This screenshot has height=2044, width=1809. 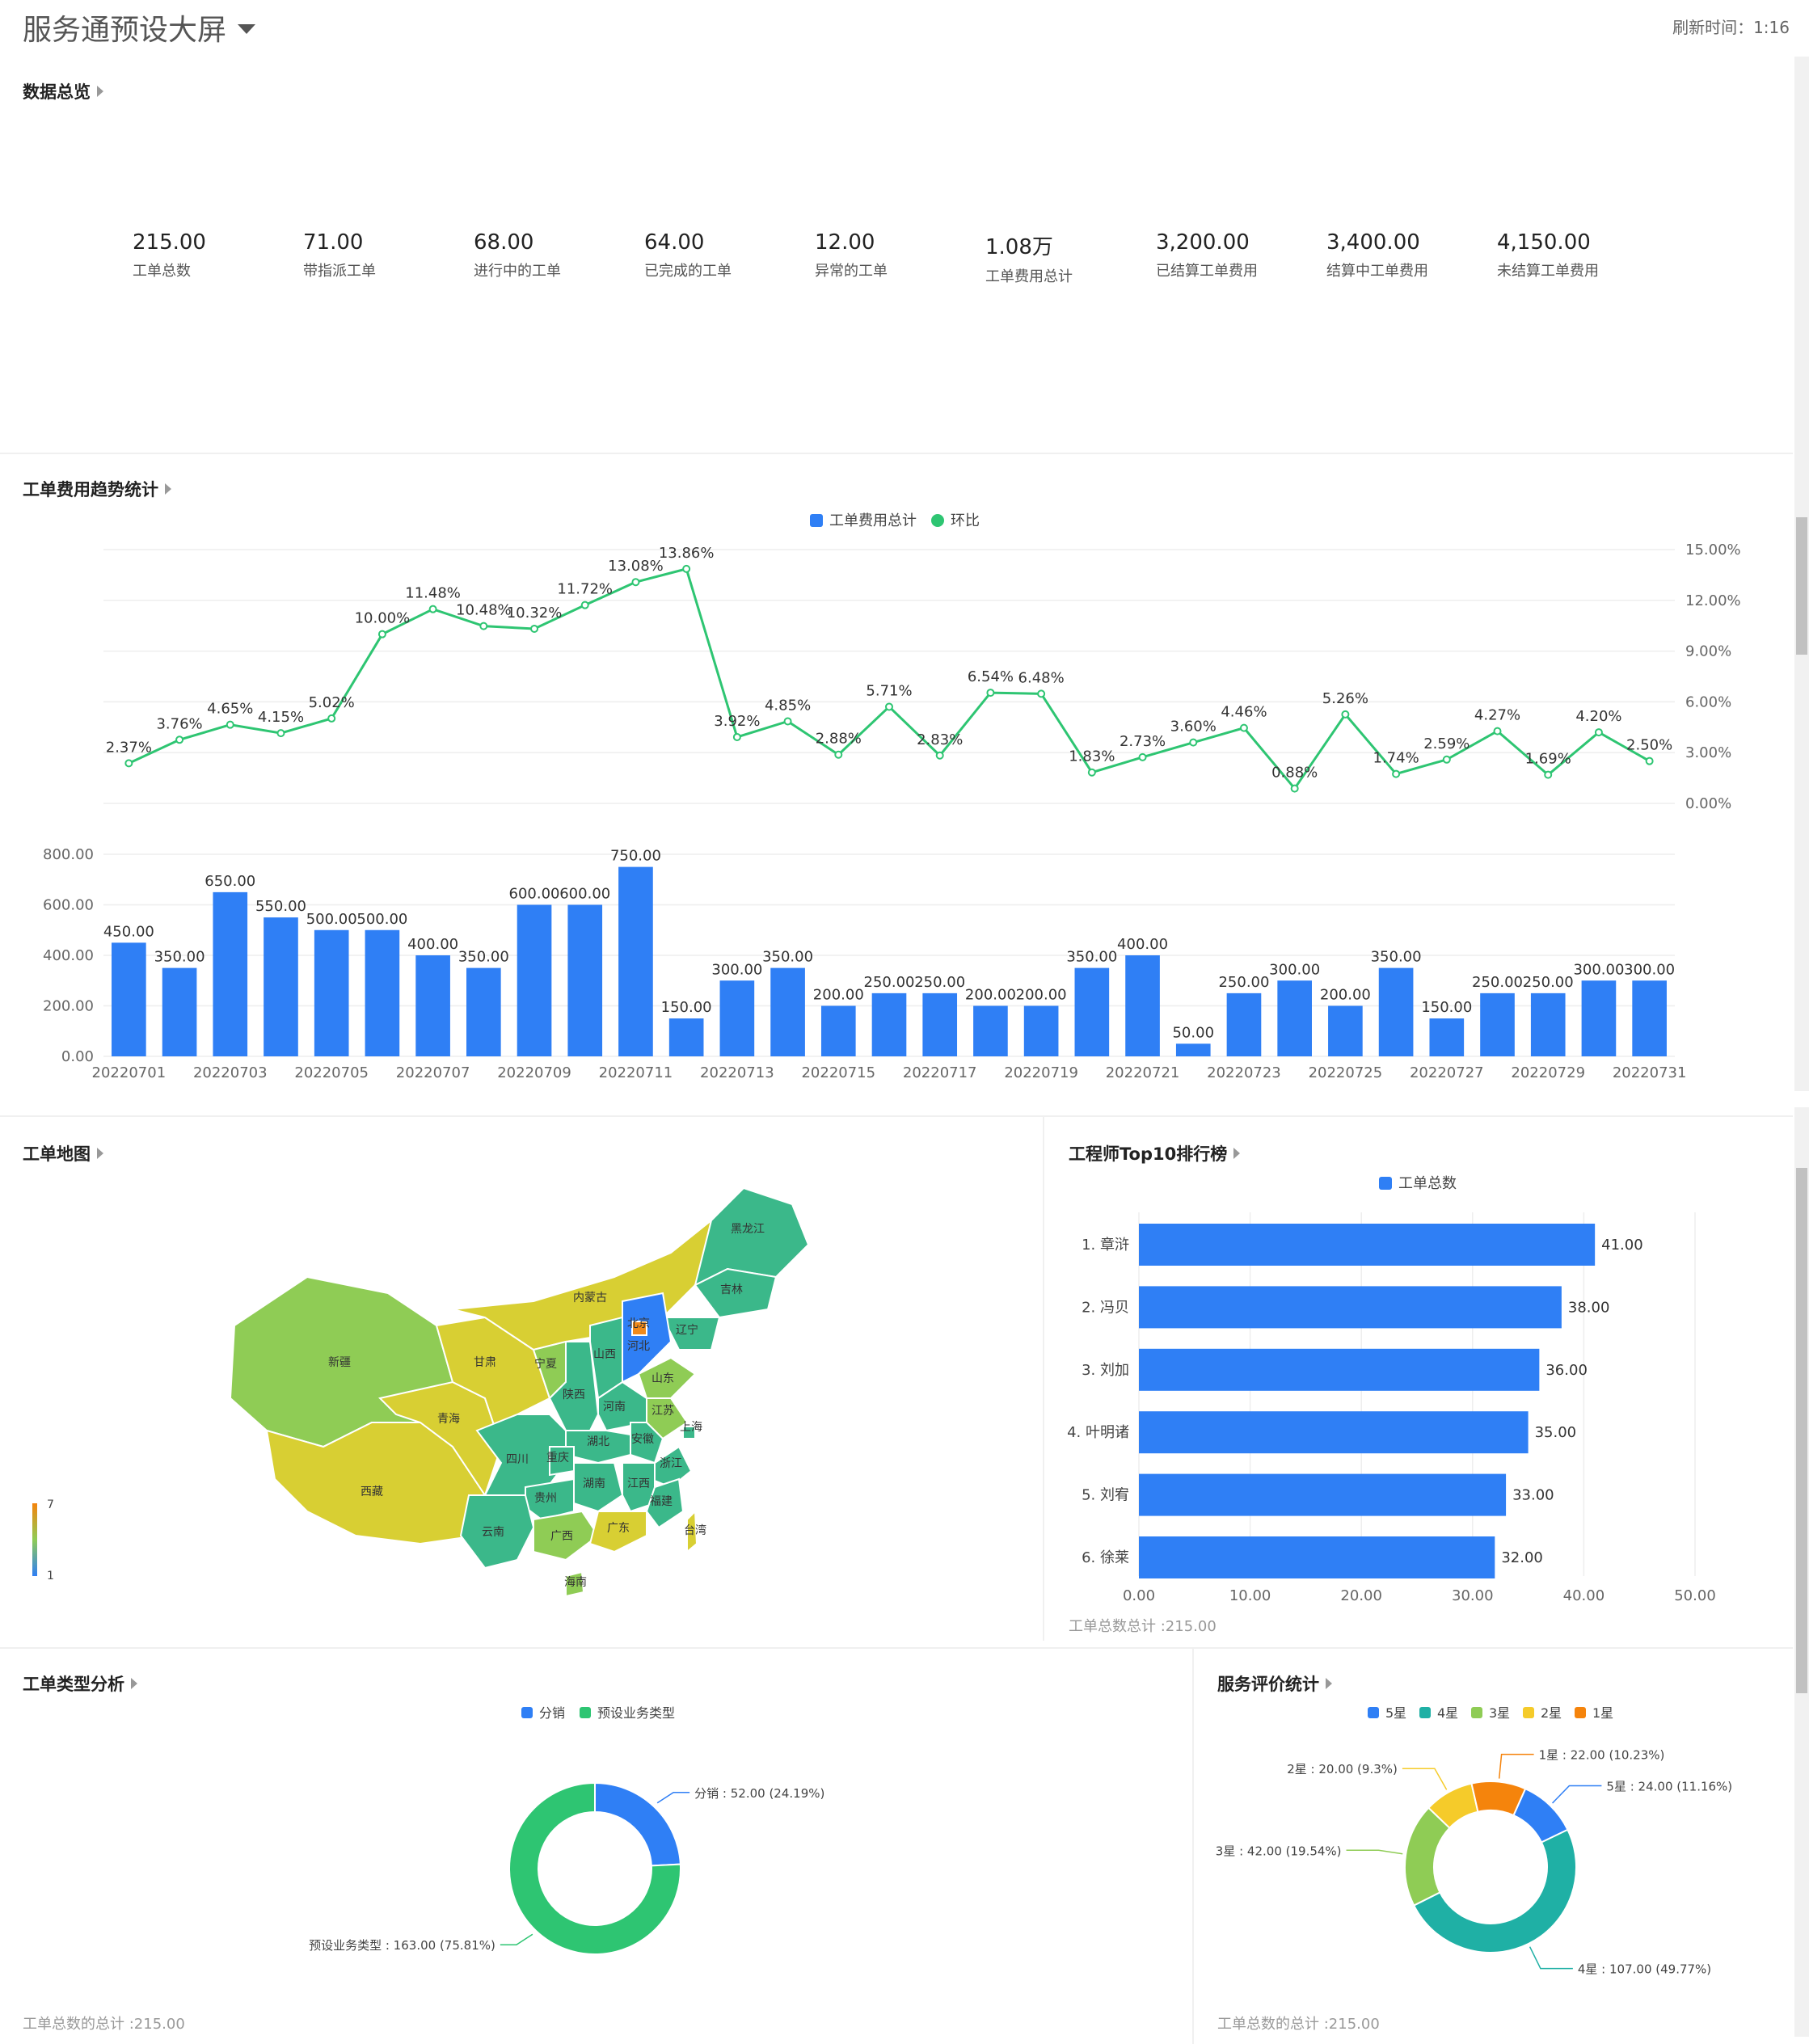 I want to click on line-data-label: 13.08%, so click(x=636, y=566).